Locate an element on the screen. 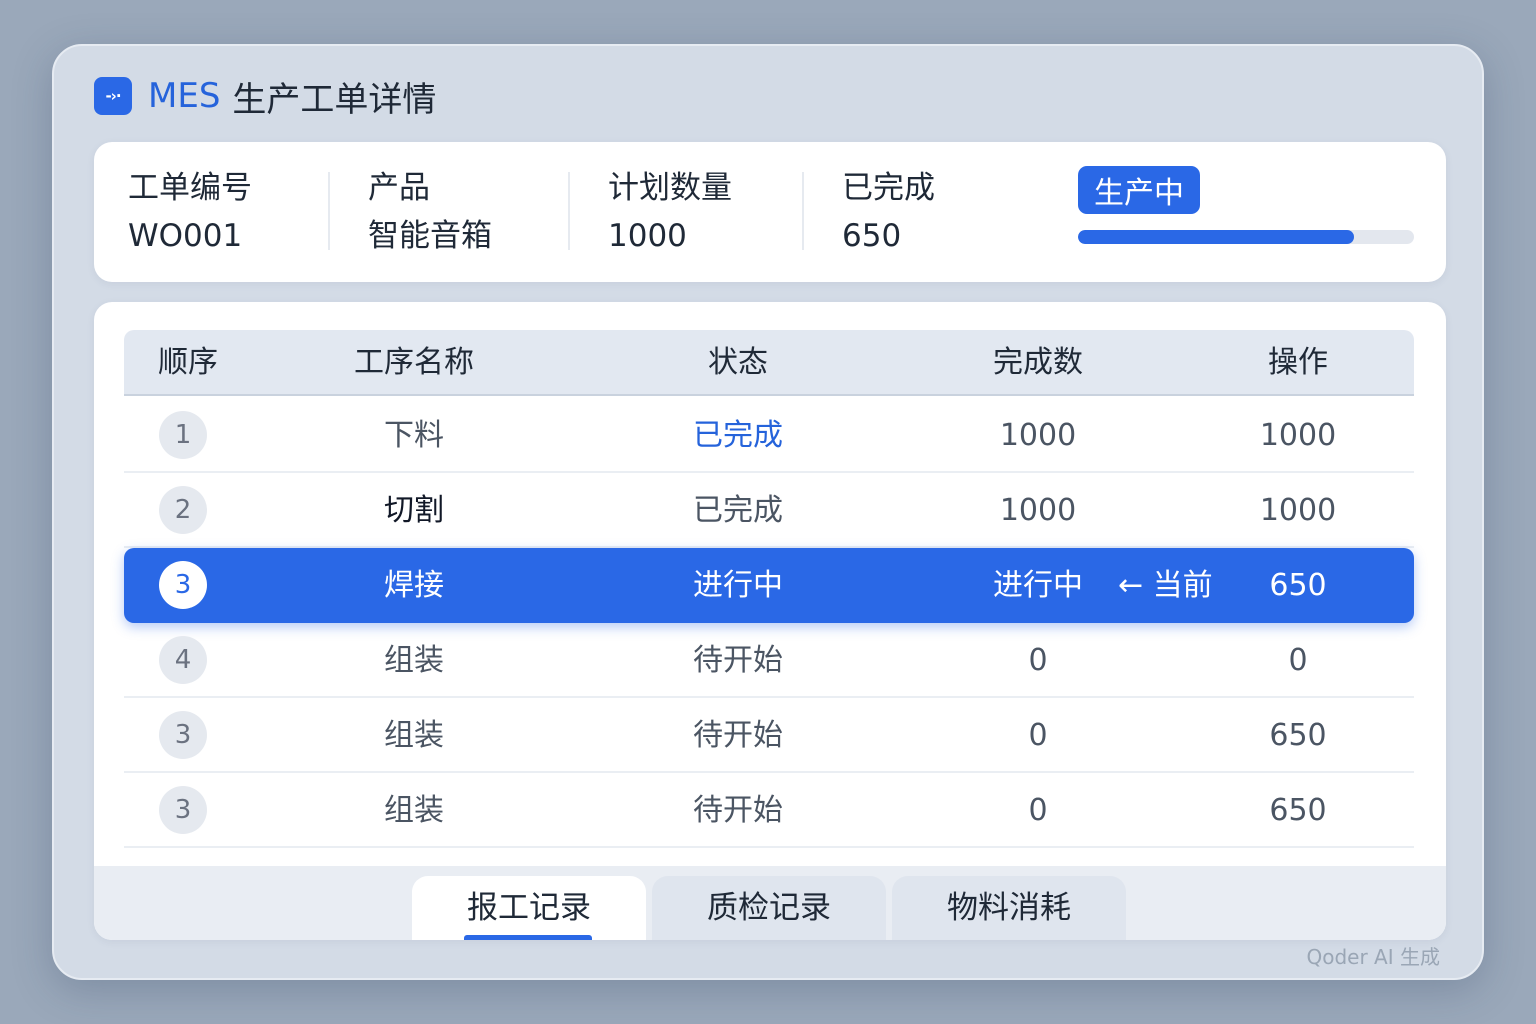 The width and height of the screenshot is (1536, 1024). order-no-label: 工单编号 is located at coordinates (190, 188).